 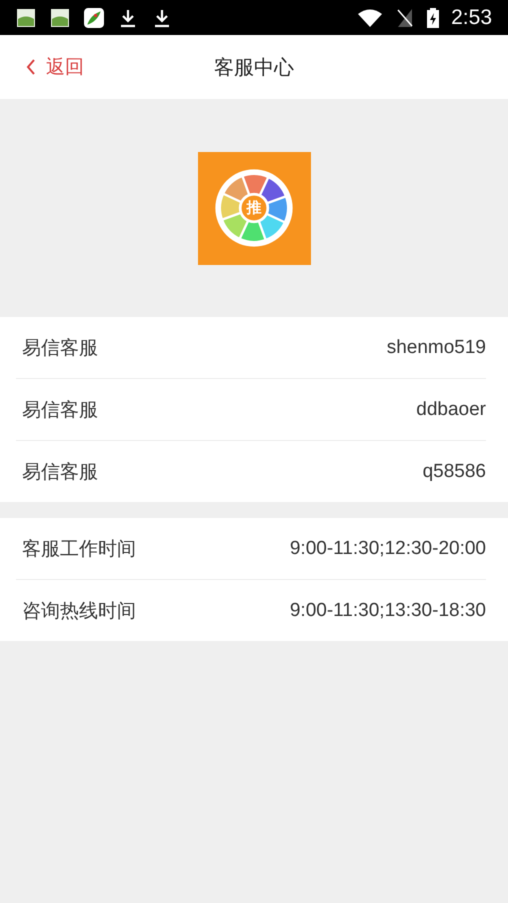 I want to click on clock: 2:53, so click(x=471, y=18).